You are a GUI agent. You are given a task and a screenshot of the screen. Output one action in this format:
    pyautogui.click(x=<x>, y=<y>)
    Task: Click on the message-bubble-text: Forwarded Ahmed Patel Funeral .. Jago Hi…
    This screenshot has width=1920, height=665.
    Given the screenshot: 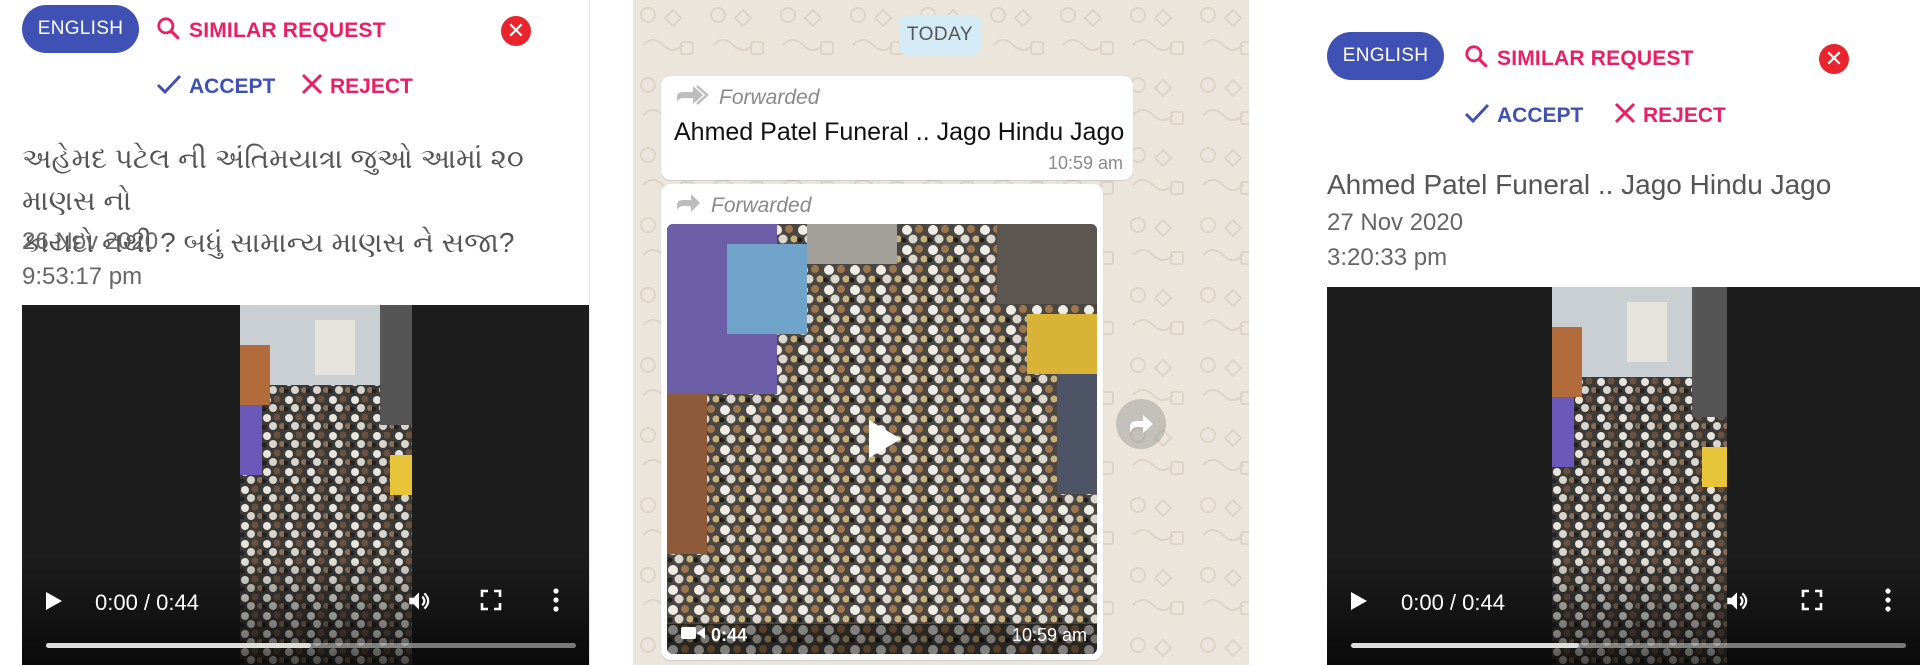 What is the action you would take?
    pyautogui.click(x=897, y=128)
    